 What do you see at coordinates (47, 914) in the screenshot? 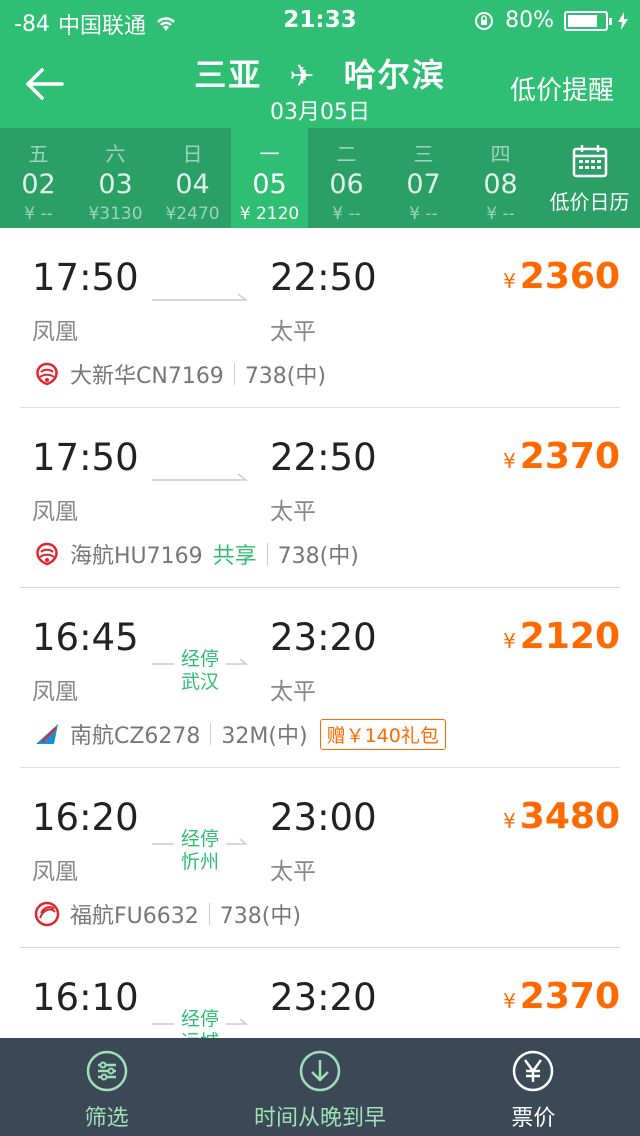
I see `fuzhou-airlines-logo-icon` at bounding box center [47, 914].